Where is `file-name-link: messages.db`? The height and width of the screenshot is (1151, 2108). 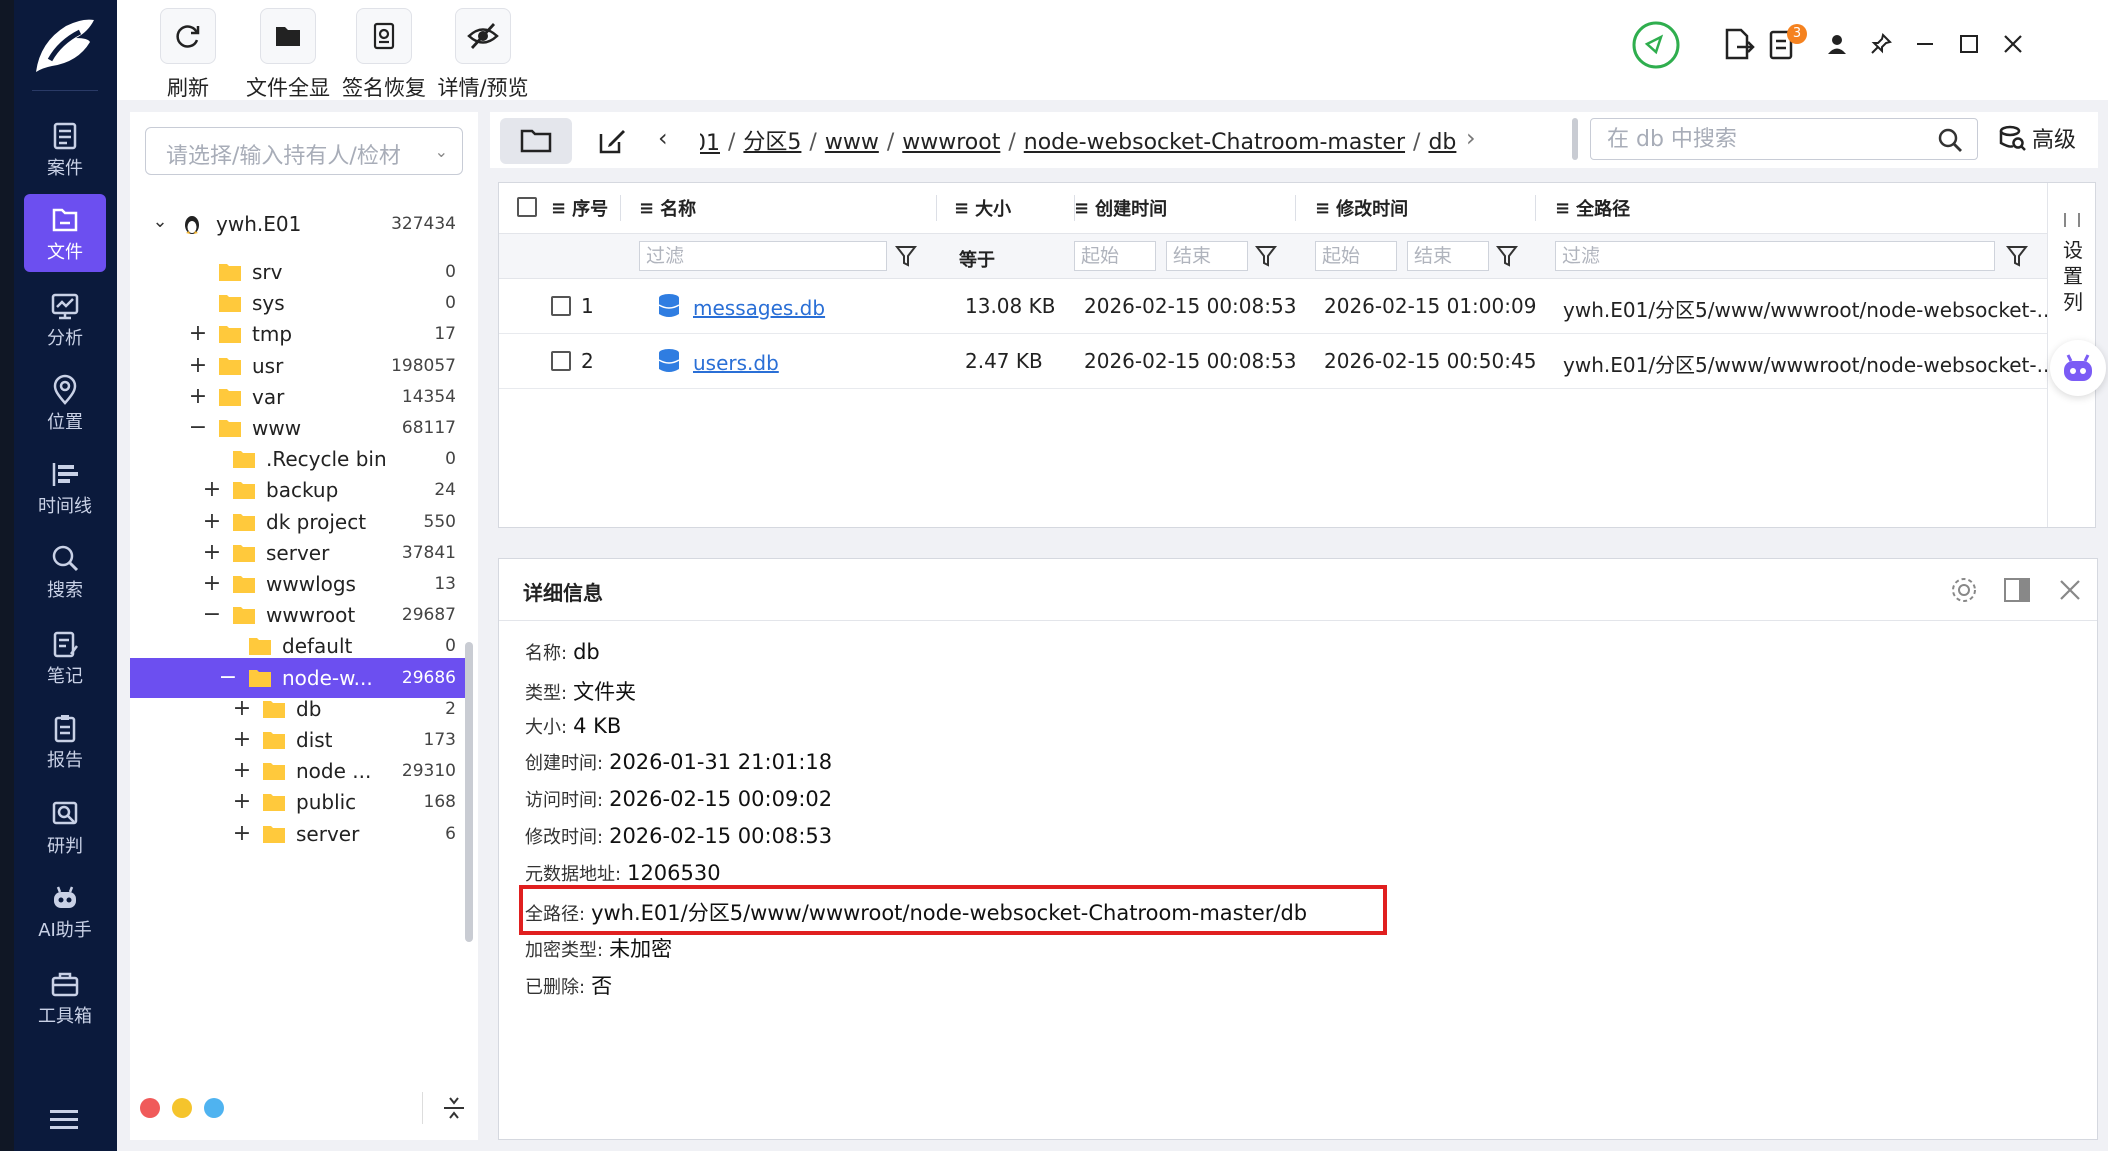 file-name-link: messages.db is located at coordinates (759, 308).